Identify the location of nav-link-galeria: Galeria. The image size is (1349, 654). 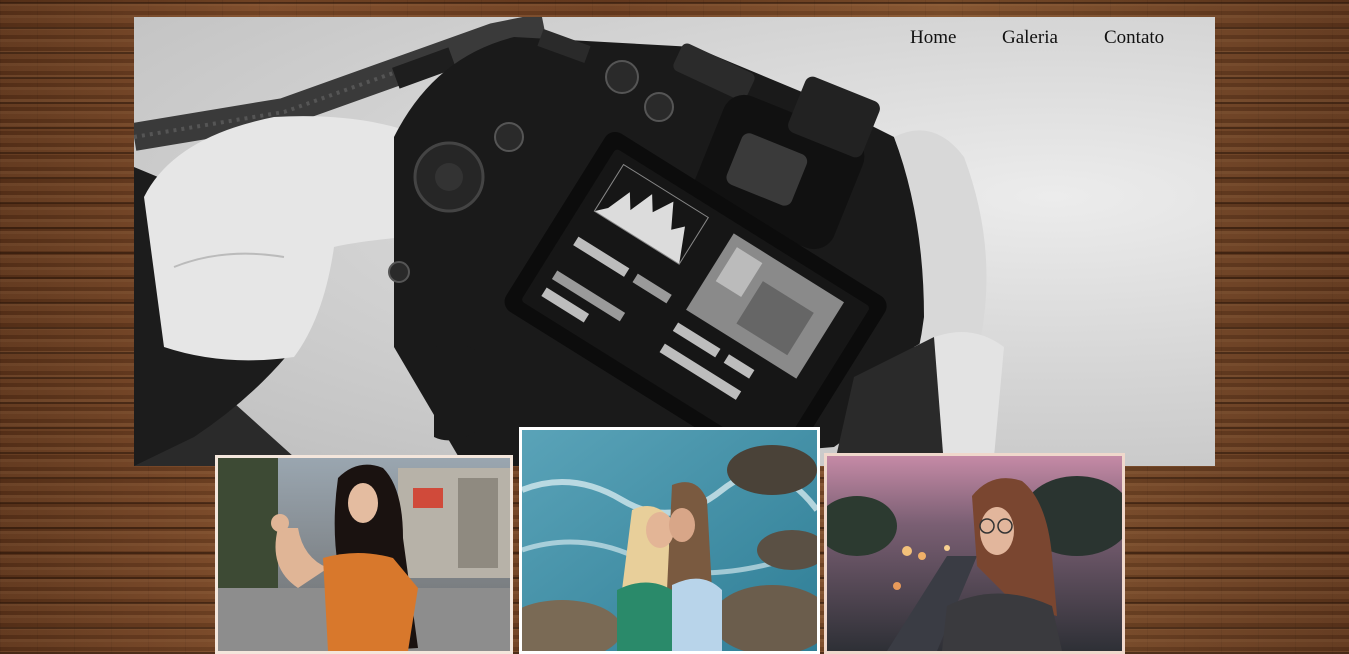
(1030, 38).